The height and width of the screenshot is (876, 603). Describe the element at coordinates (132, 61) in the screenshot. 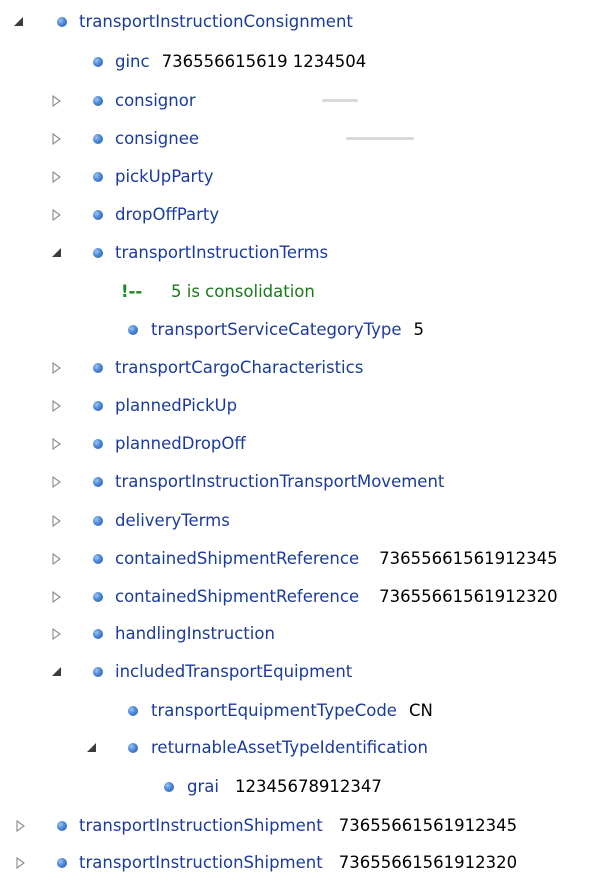

I see `node-name: ginc` at that location.